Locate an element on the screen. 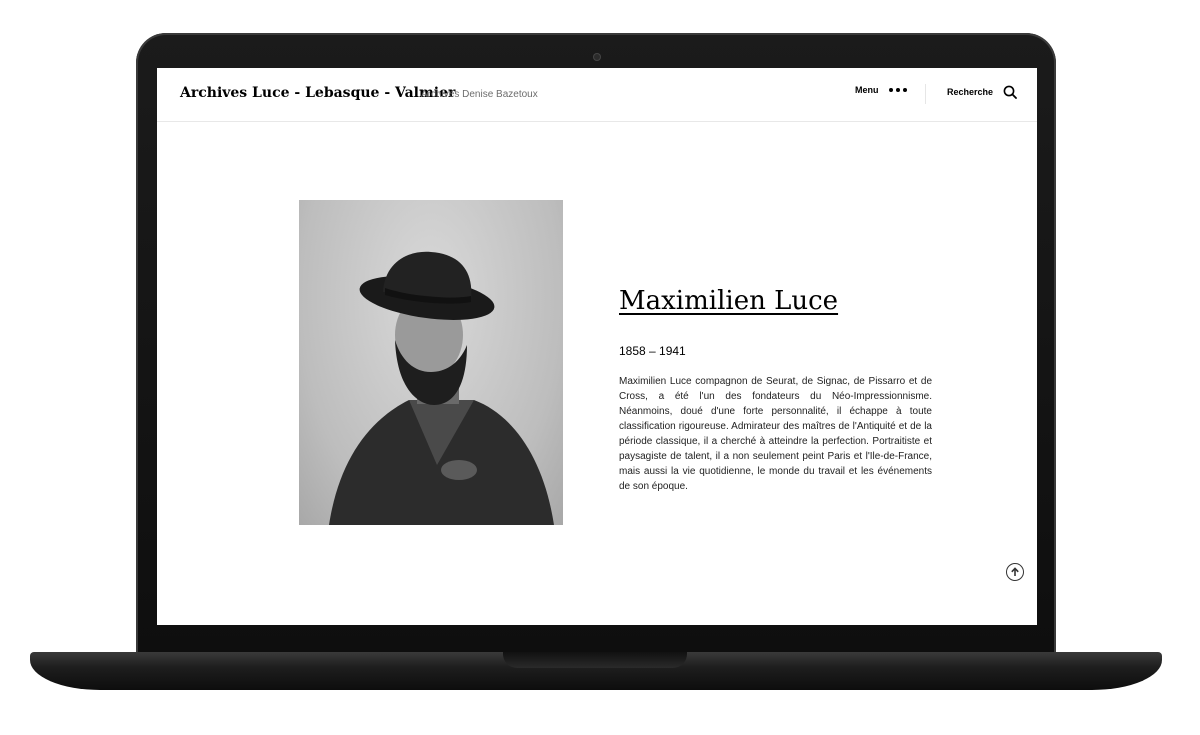 This screenshot has width=1200, height=735. artist-dates: 1858 – 1941 is located at coordinates (652, 351).